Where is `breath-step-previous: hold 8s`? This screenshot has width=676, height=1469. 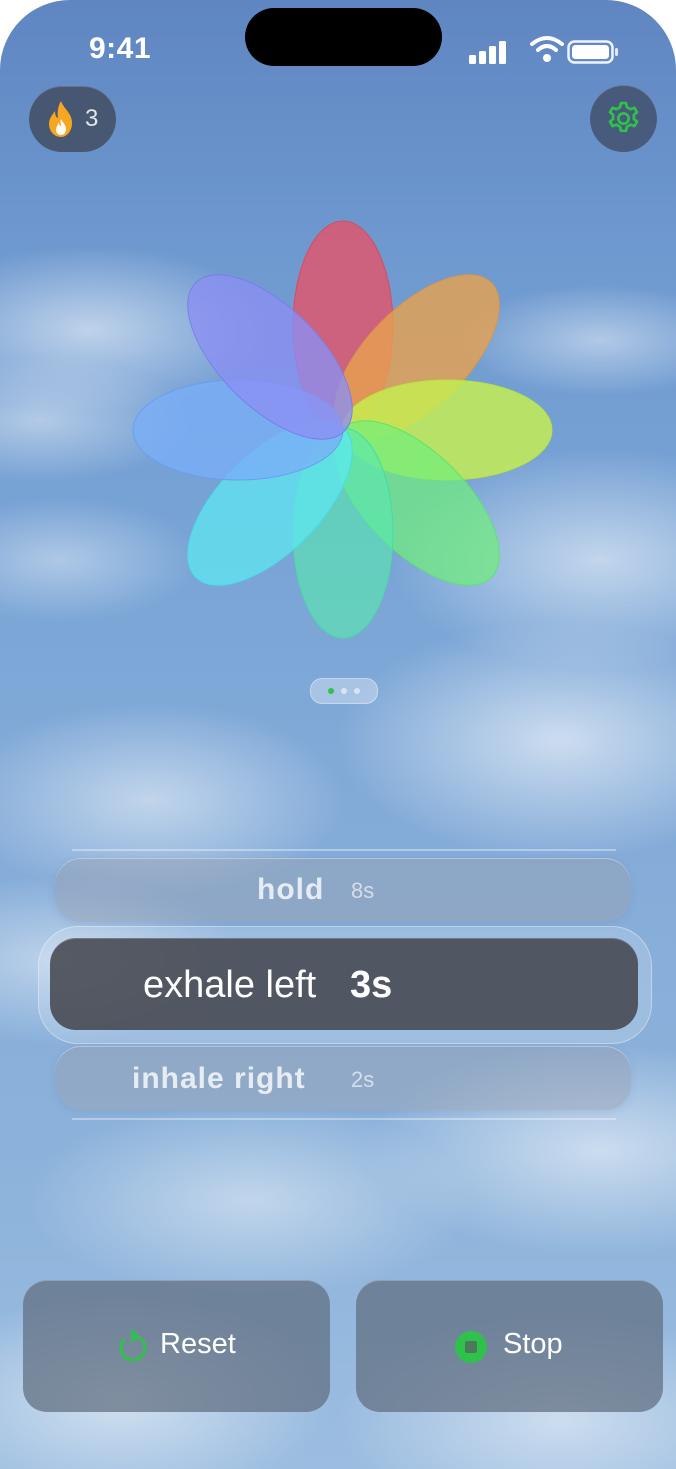
breath-step-previous: hold 8s is located at coordinates (343, 890).